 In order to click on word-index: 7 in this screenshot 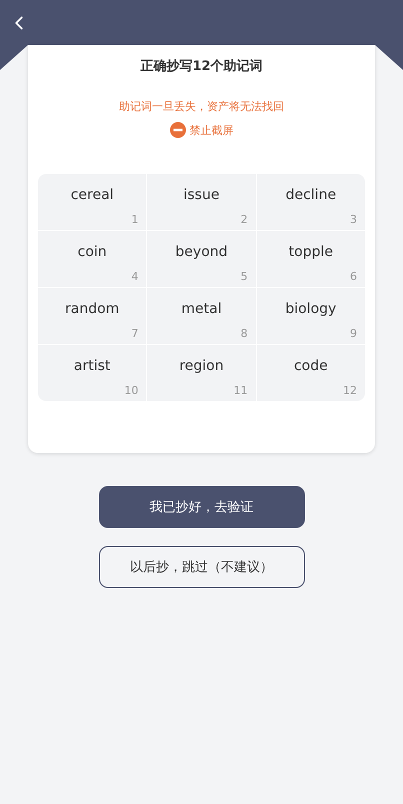, I will do `click(134, 333)`.